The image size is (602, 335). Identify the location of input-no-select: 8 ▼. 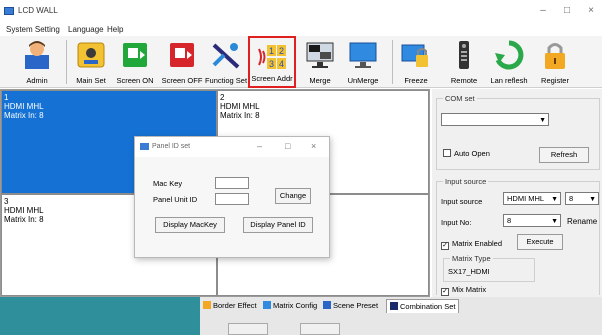
(532, 220).